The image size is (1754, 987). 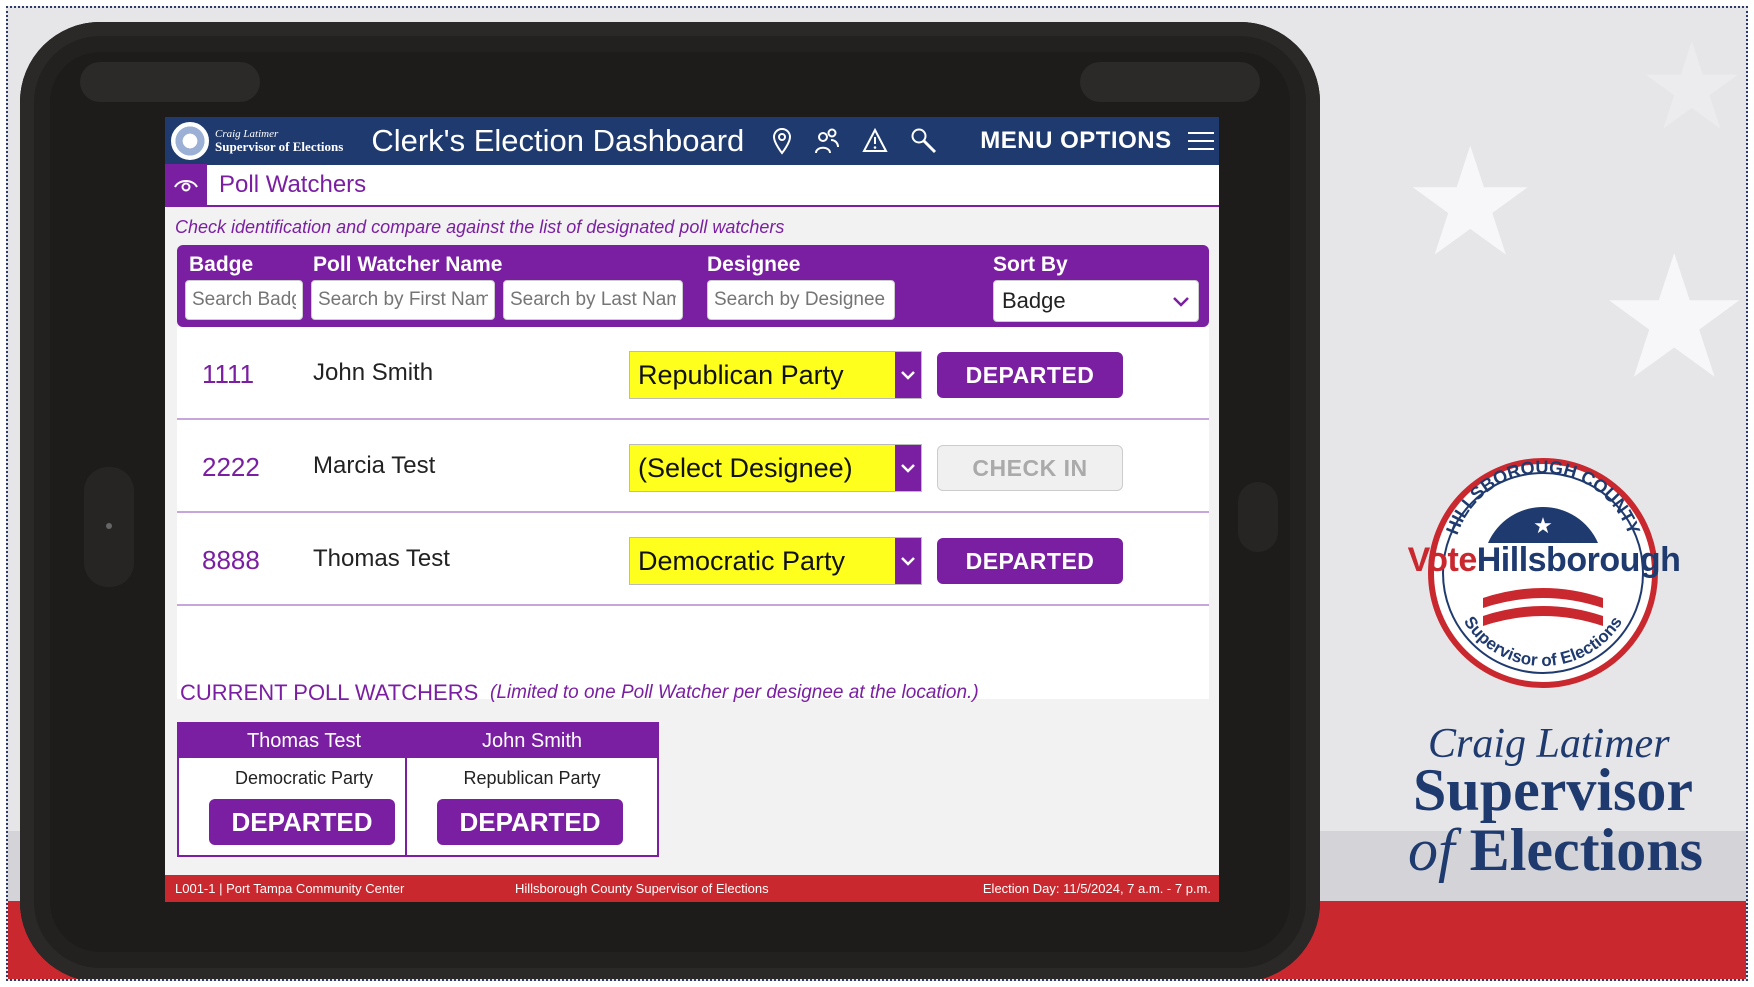 What do you see at coordinates (1030, 264) in the screenshot?
I see `sort-label: Sort By` at bounding box center [1030, 264].